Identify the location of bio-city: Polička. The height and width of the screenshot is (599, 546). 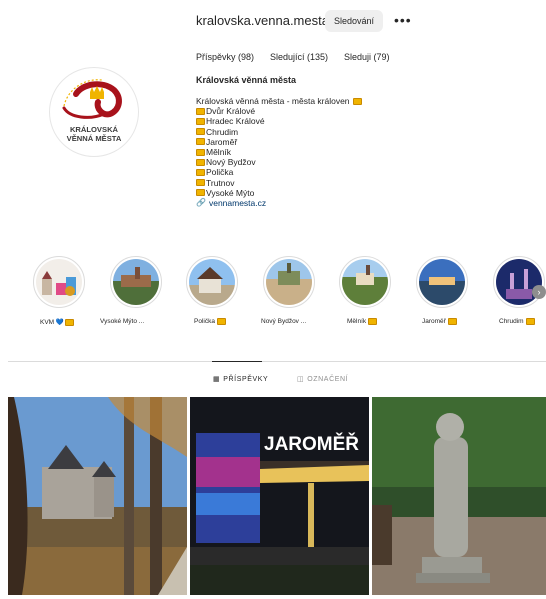
(220, 172).